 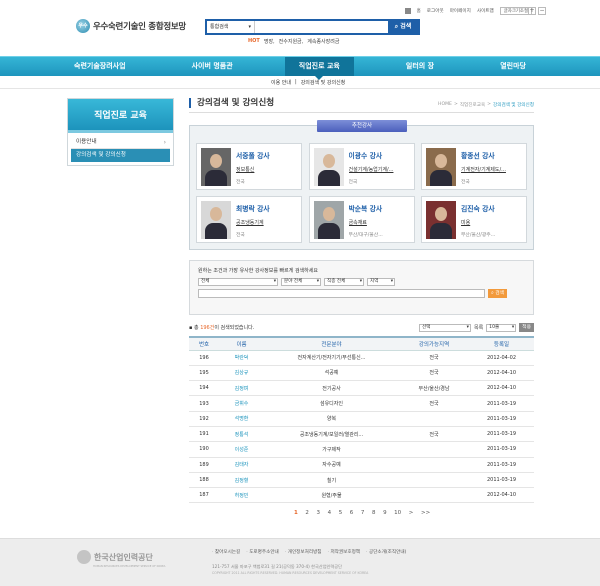 What do you see at coordinates (420, 66) in the screenshot?
I see `gnb-item-work: 일터의 장` at bounding box center [420, 66].